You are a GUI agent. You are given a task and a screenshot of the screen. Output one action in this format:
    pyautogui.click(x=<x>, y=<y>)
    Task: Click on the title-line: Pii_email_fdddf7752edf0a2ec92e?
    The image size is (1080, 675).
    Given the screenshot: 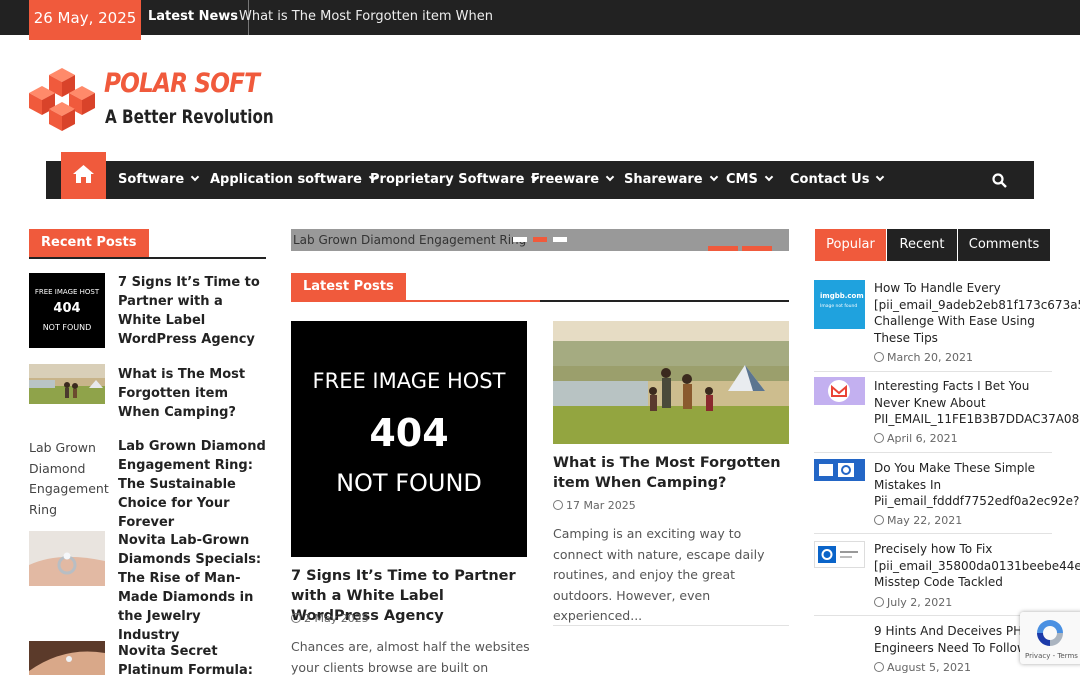 What is the action you would take?
    pyautogui.click(x=977, y=501)
    